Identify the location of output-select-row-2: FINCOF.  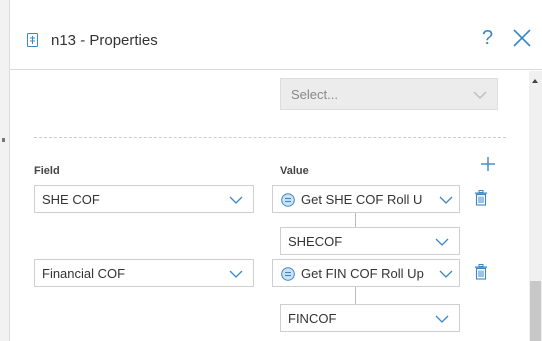
(370, 318).